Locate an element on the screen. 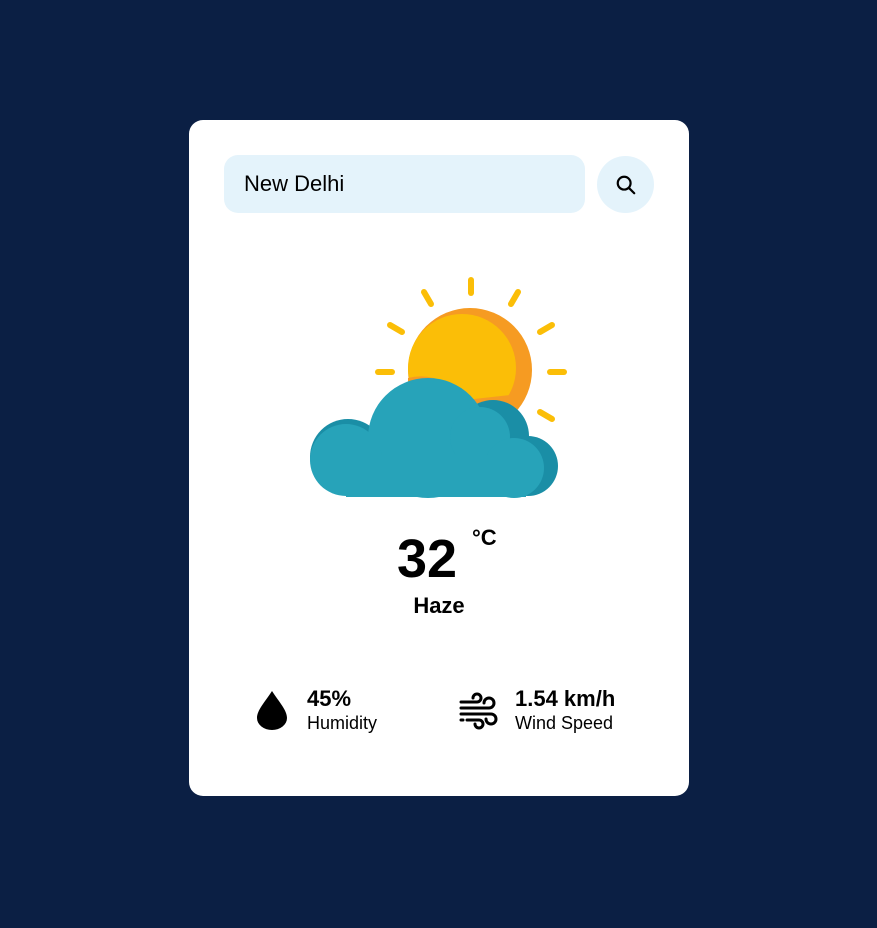 This screenshot has height=928, width=877. sun-behind-cloud-icon is located at coordinates (438, 387).